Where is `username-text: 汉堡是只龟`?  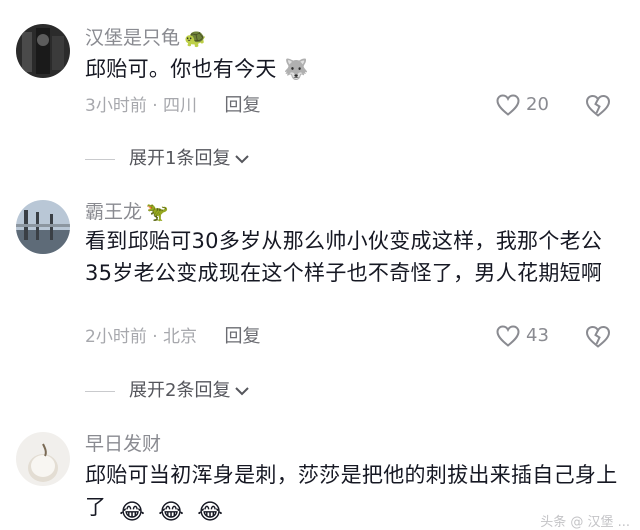
username-text: 汉堡是只龟 is located at coordinates (133, 38).